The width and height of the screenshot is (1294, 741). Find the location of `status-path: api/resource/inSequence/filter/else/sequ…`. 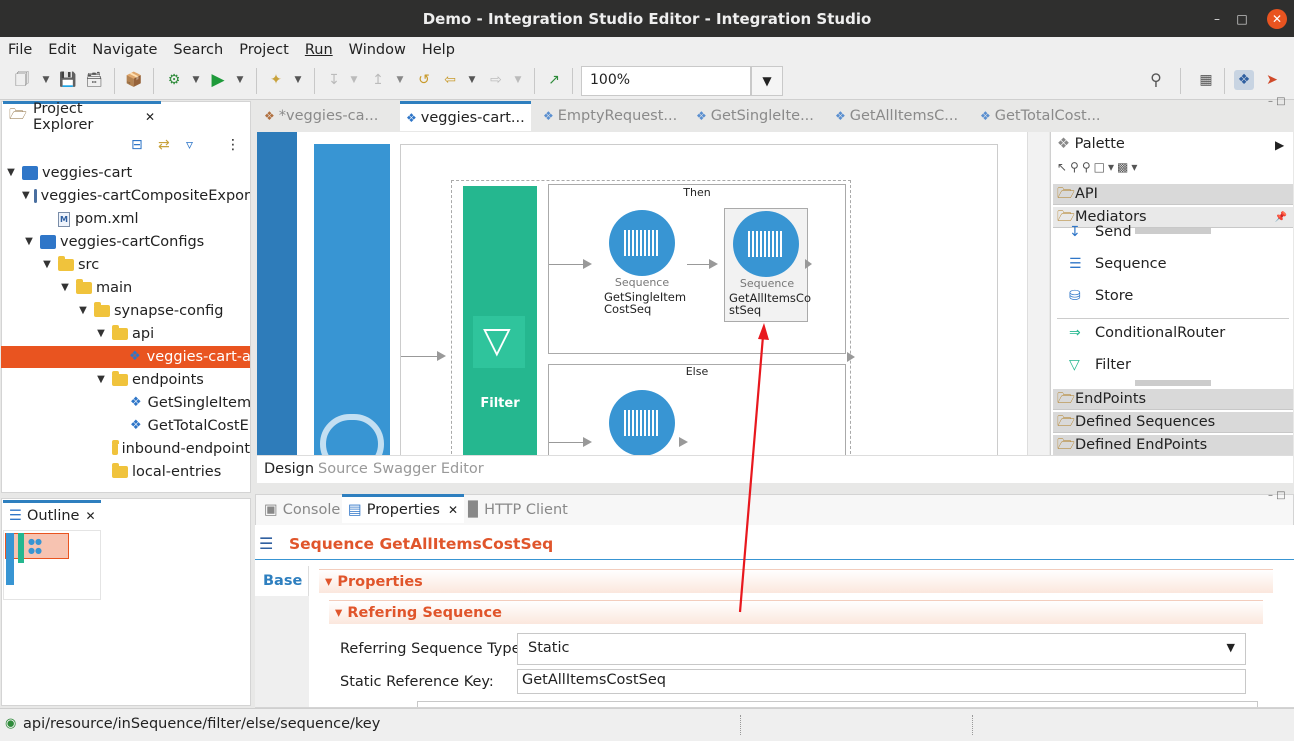

status-path: api/resource/inSequence/filter/else/sequ… is located at coordinates (202, 724).